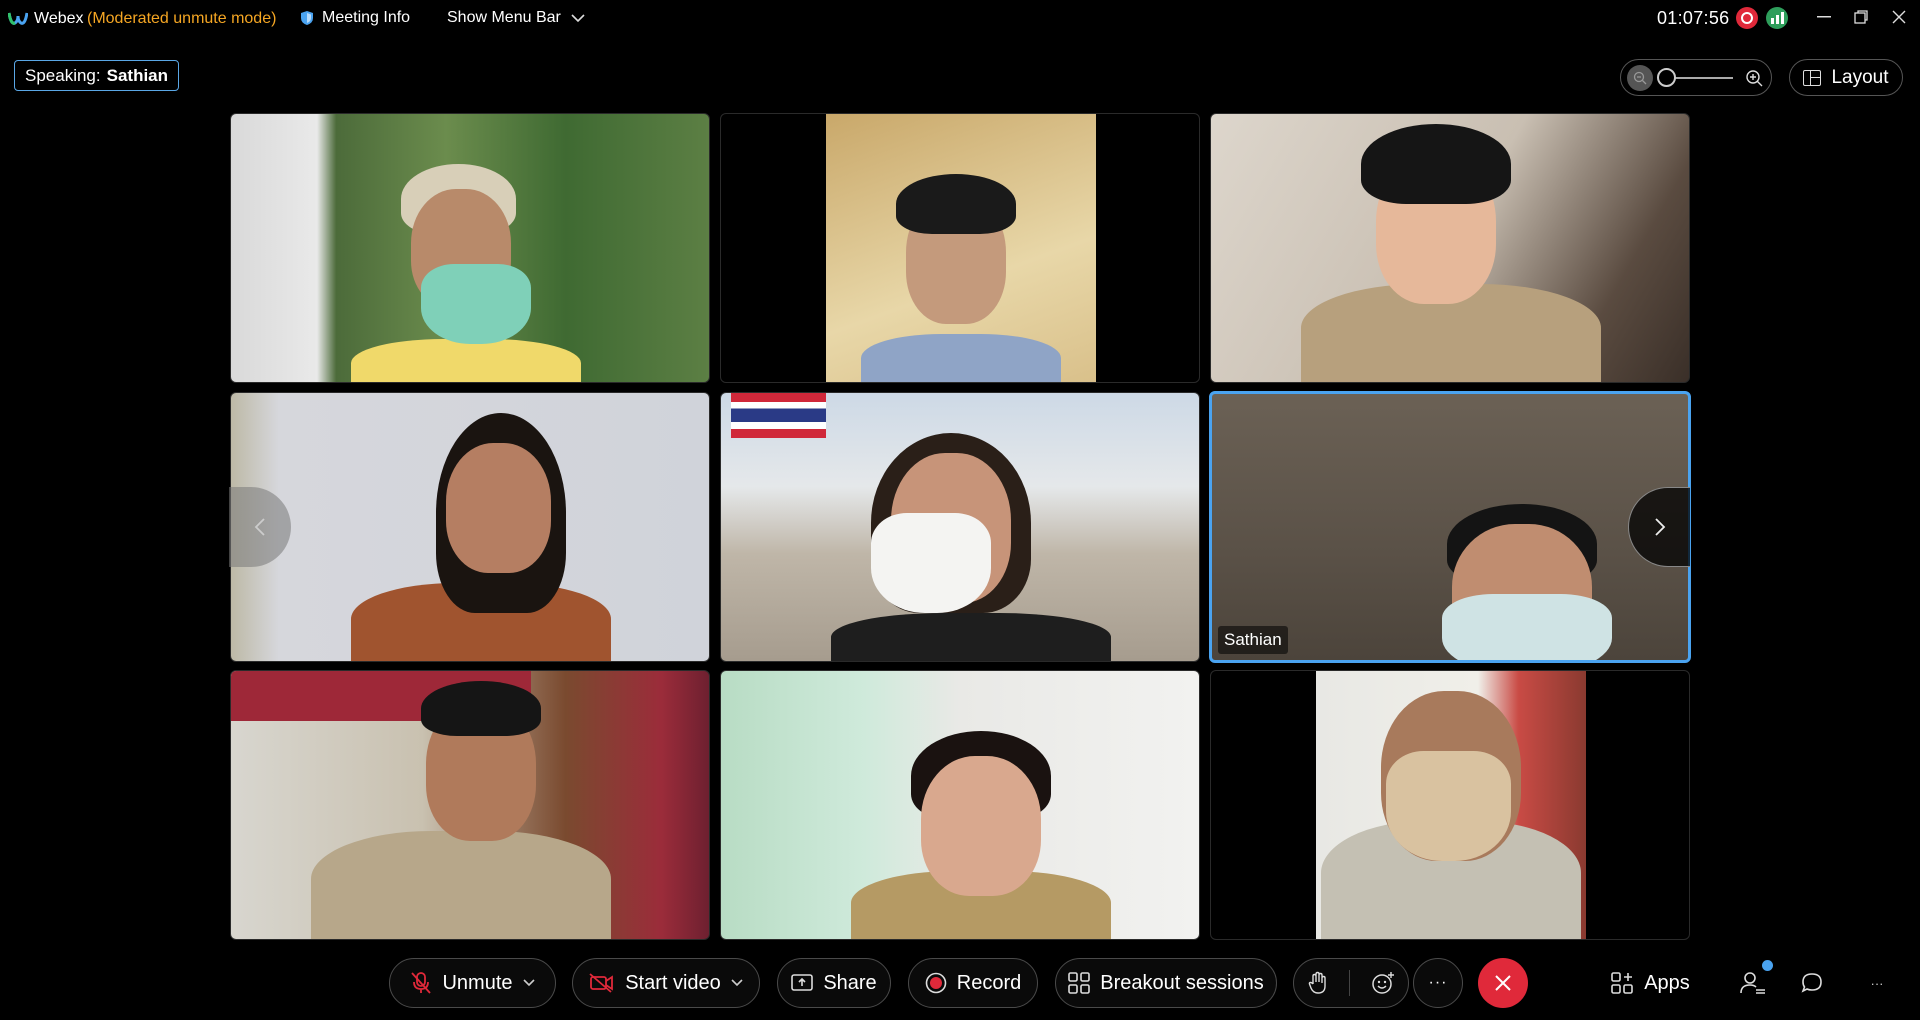 The width and height of the screenshot is (1920, 1020). I want to click on participants-icon, so click(1752, 983).